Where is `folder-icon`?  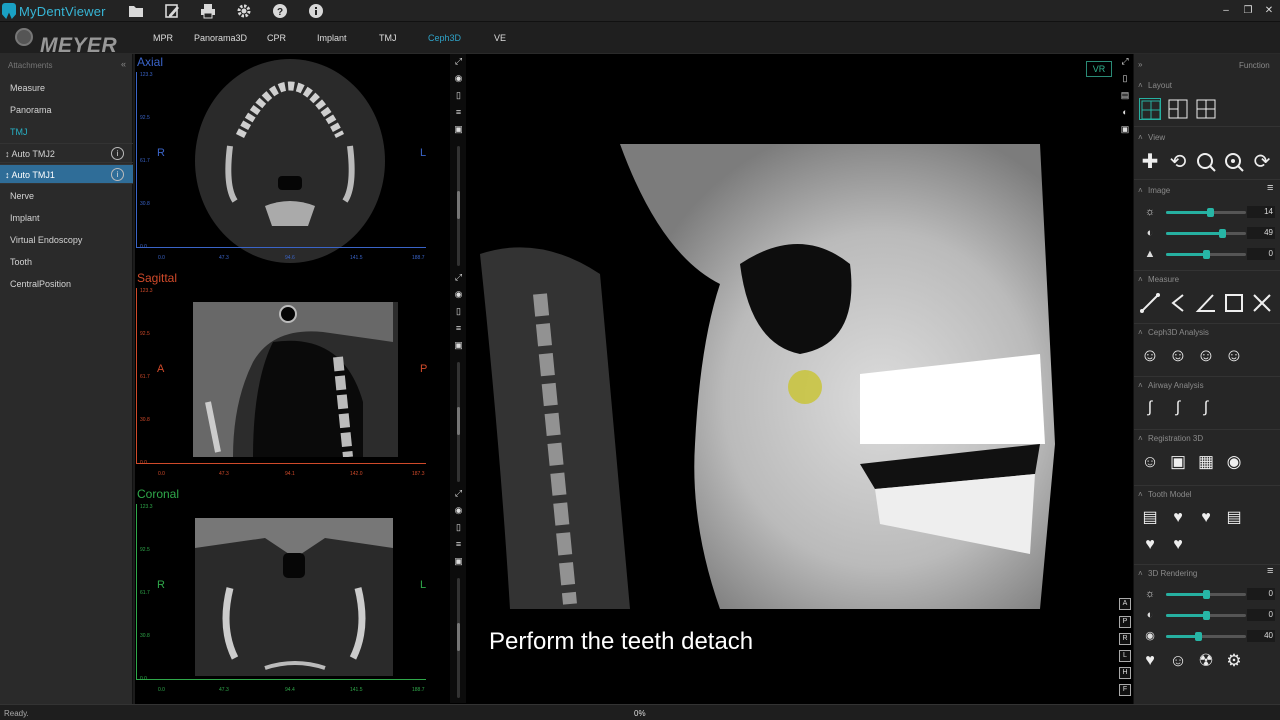 folder-icon is located at coordinates (136, 11).